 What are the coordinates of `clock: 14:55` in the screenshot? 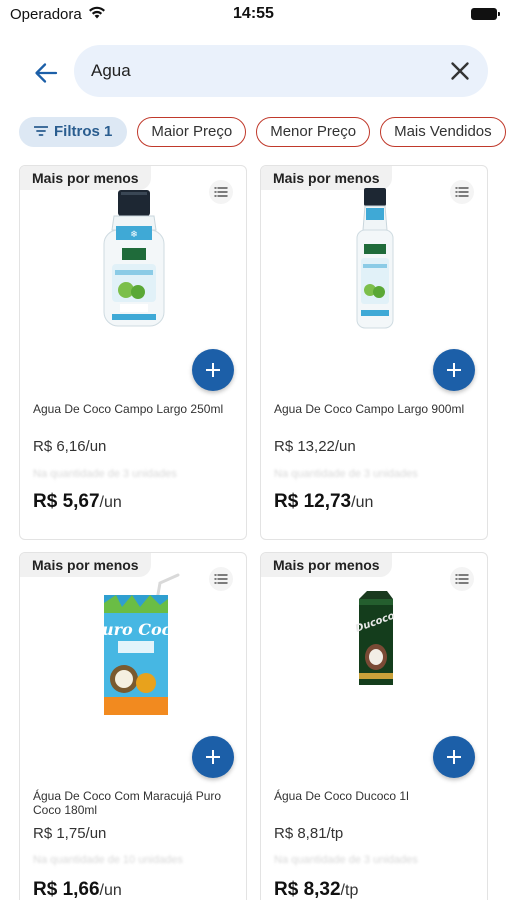 It's located at (253, 13).